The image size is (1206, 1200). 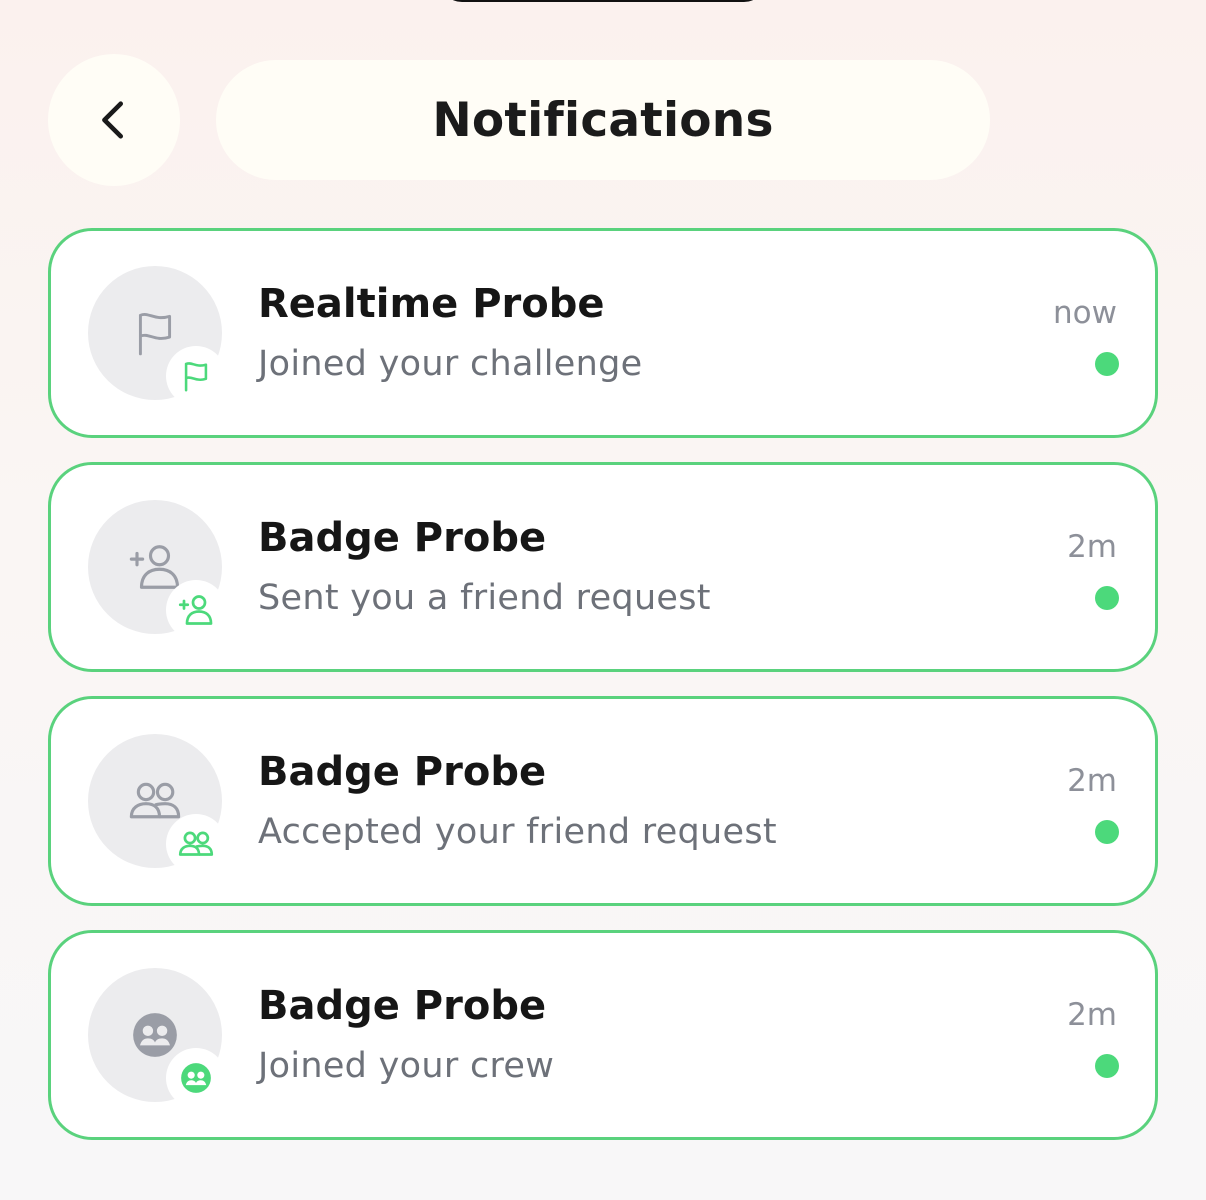 What do you see at coordinates (484, 598) in the screenshot?
I see `notification-message: Sent you a friend request` at bounding box center [484, 598].